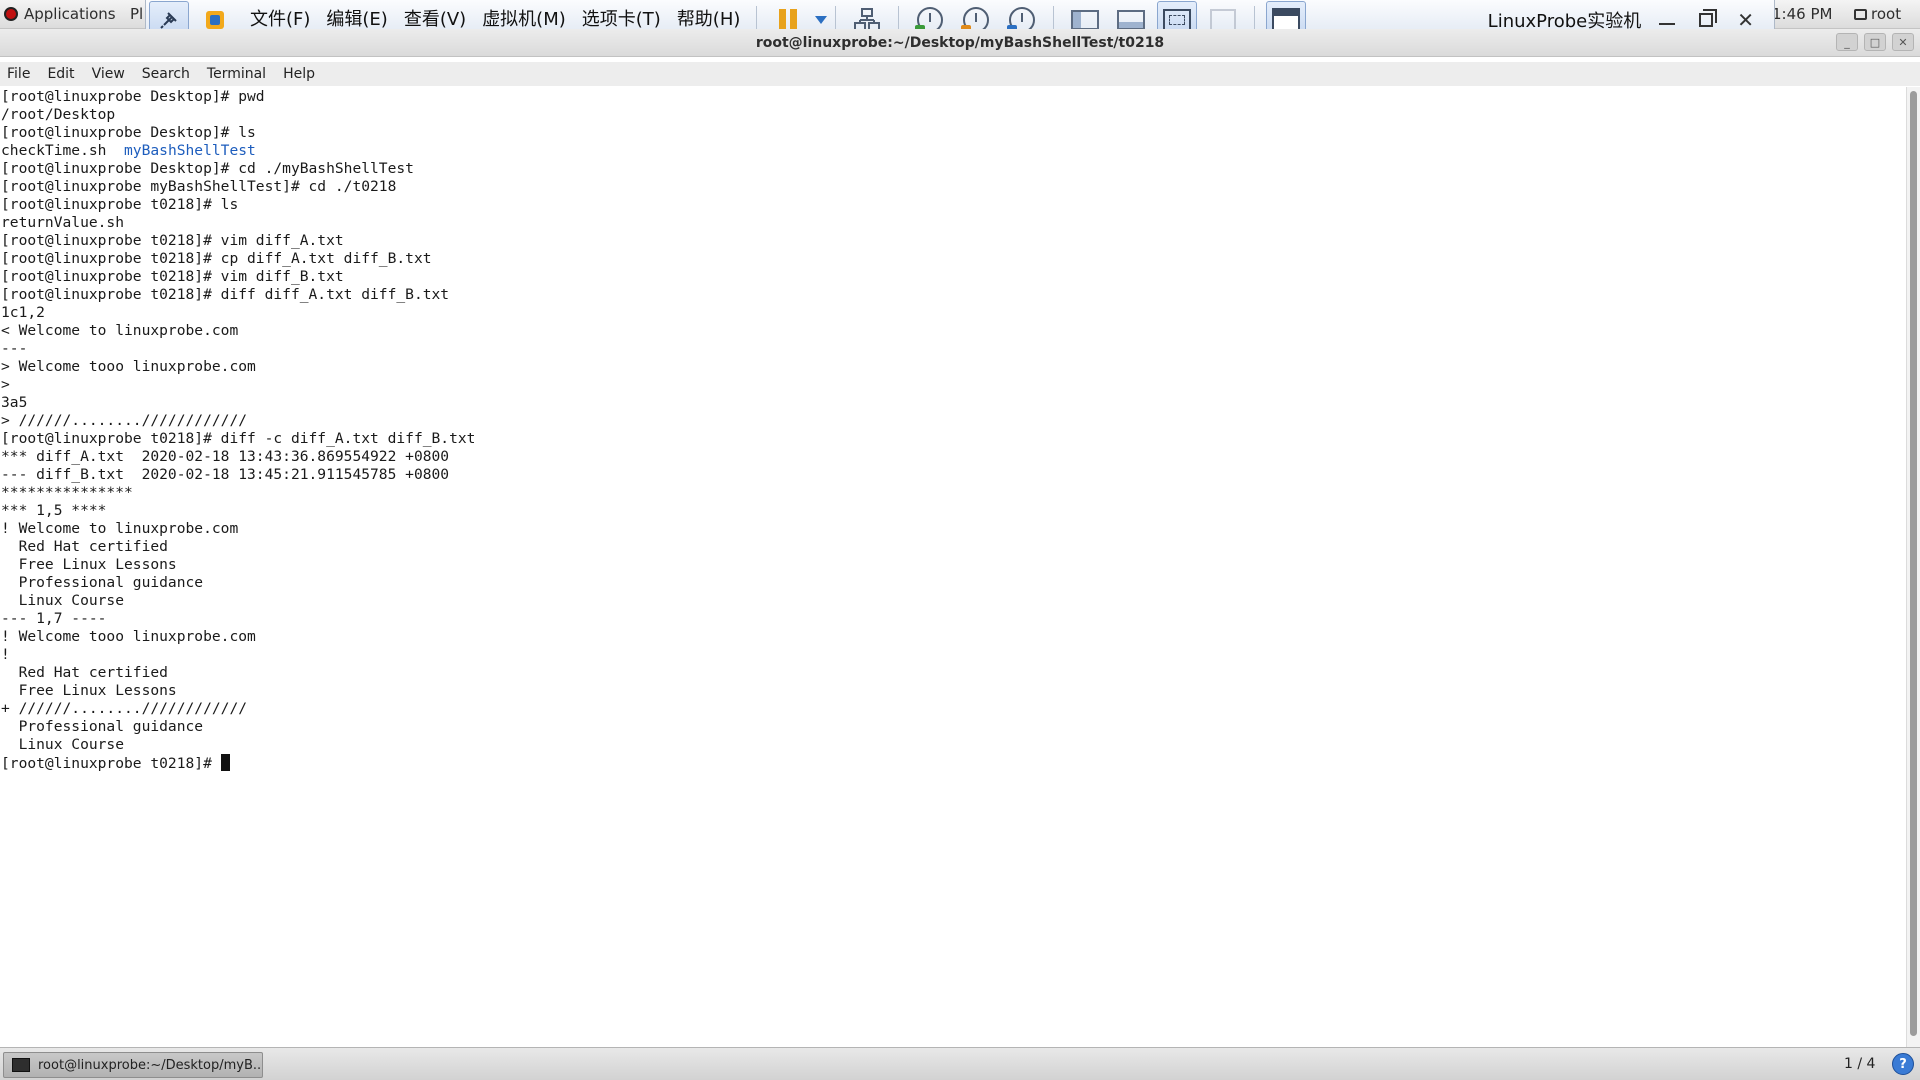 This screenshot has height=1080, width=1920. Describe the element at coordinates (70, 14) in the screenshot. I see `applications-label: Applications` at that location.